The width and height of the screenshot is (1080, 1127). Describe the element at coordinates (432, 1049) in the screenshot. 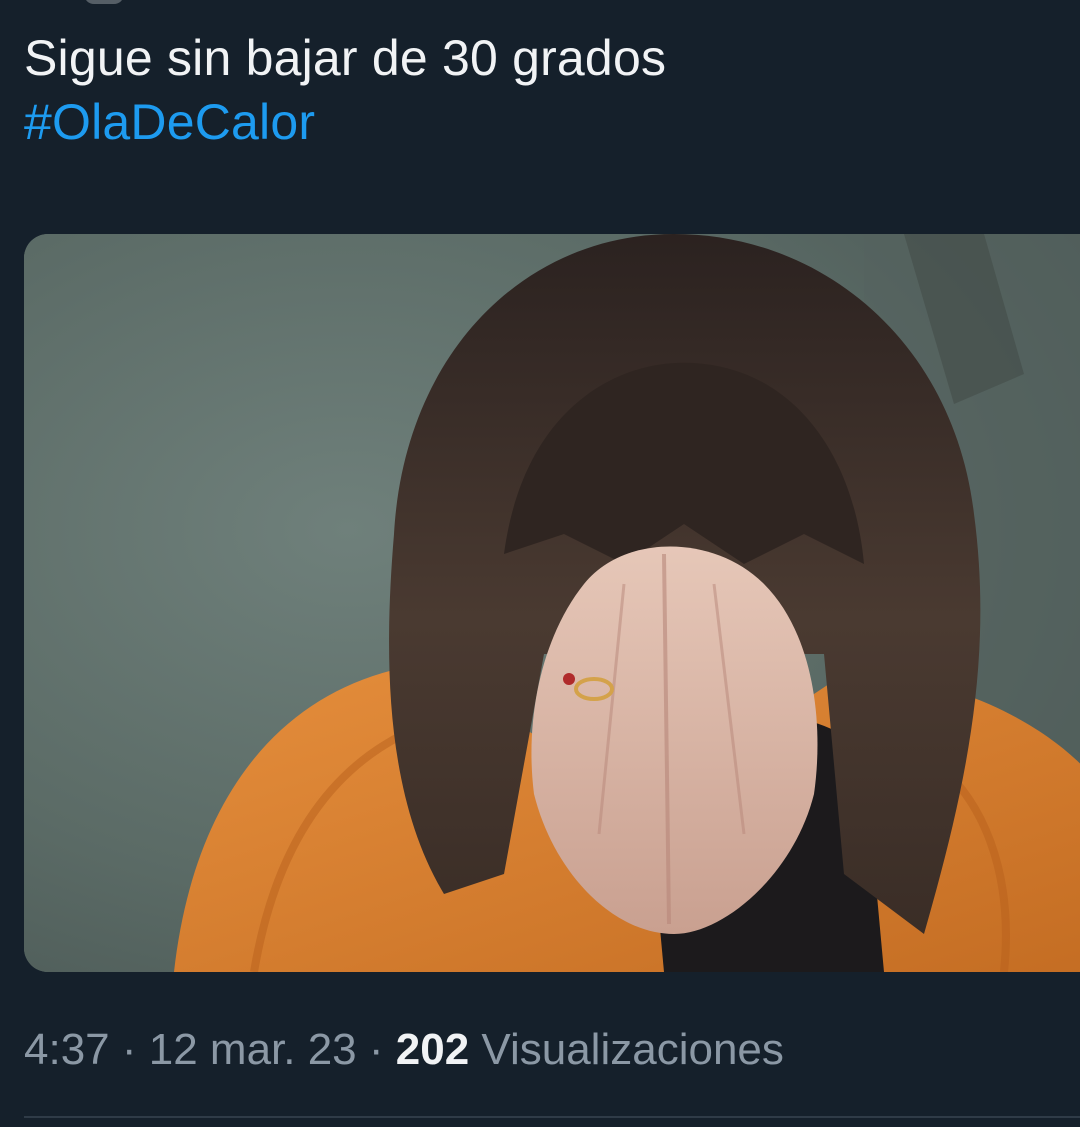

I see `views-count: 202` at that location.